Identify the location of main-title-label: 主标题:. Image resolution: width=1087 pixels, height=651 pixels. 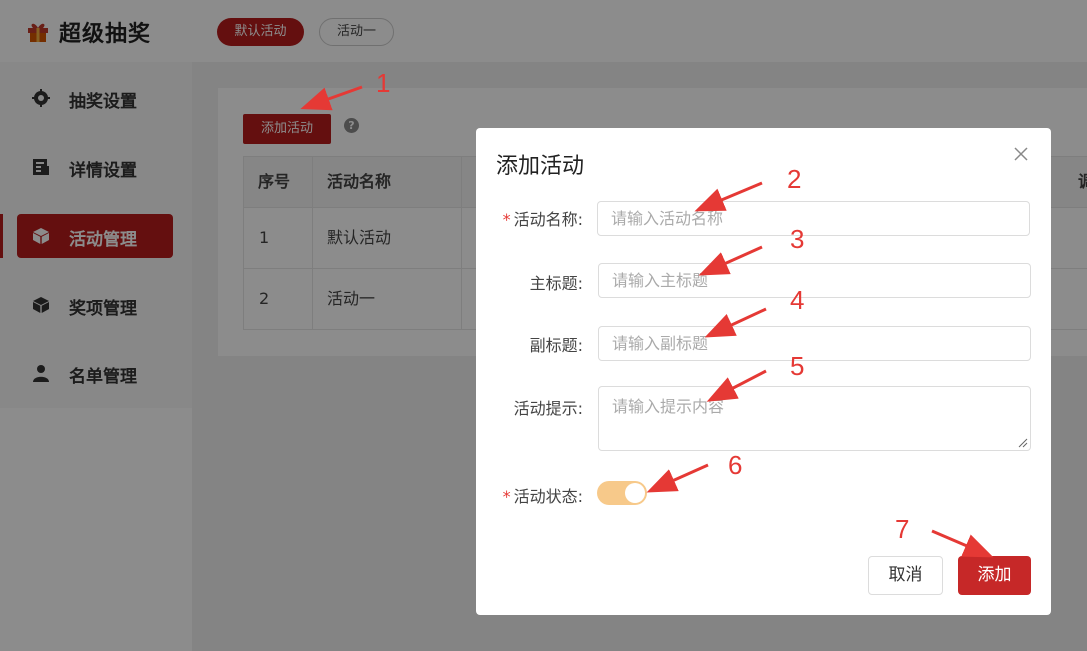
(556, 283).